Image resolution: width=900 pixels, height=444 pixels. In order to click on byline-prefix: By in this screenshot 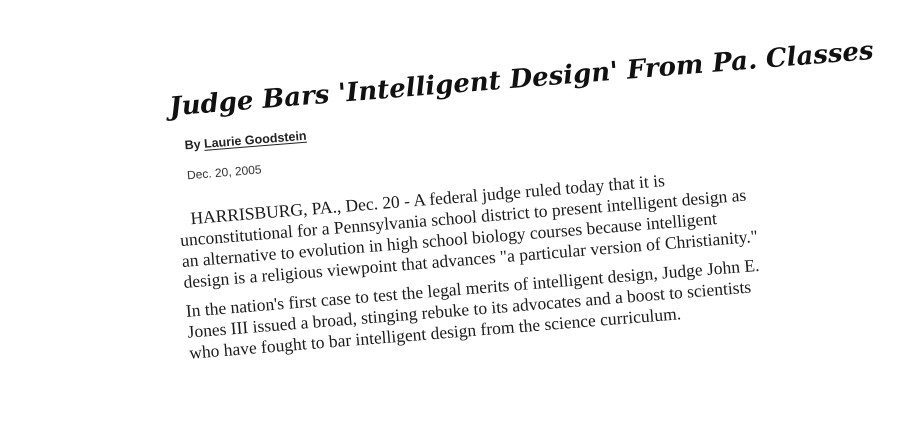, I will do `click(194, 144)`.